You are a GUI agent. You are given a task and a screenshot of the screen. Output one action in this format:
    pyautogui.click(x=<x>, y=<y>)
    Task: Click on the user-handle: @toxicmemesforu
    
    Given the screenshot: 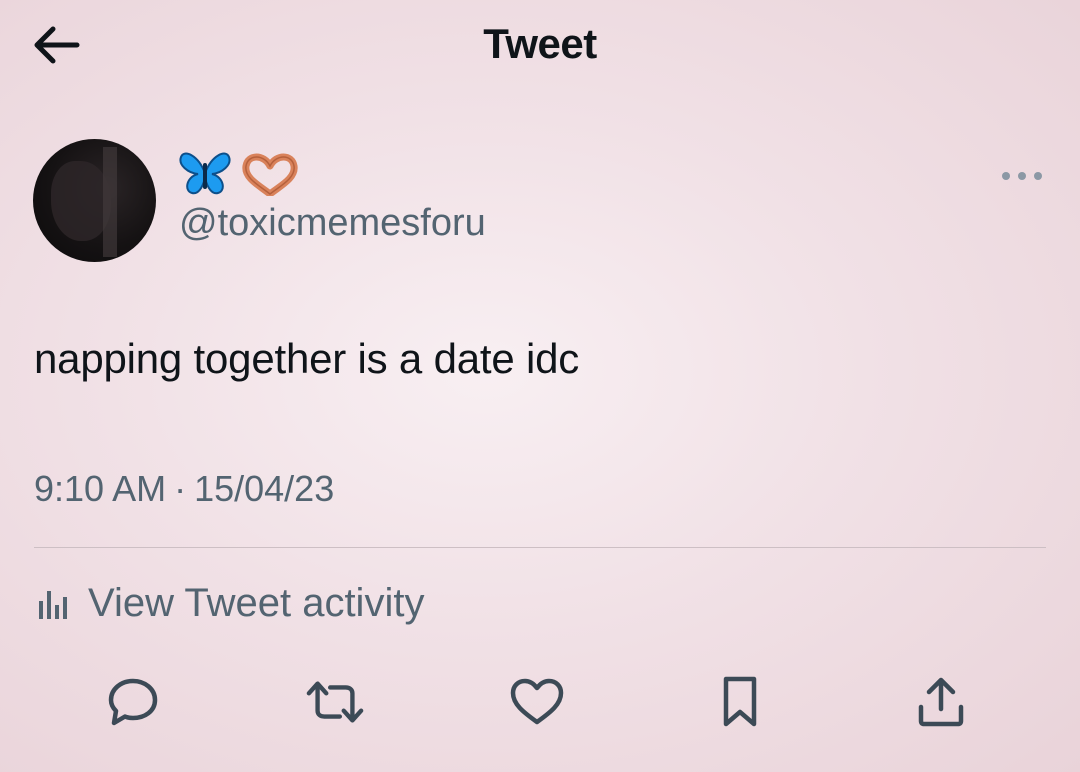 What is the action you would take?
    pyautogui.click(x=332, y=223)
    